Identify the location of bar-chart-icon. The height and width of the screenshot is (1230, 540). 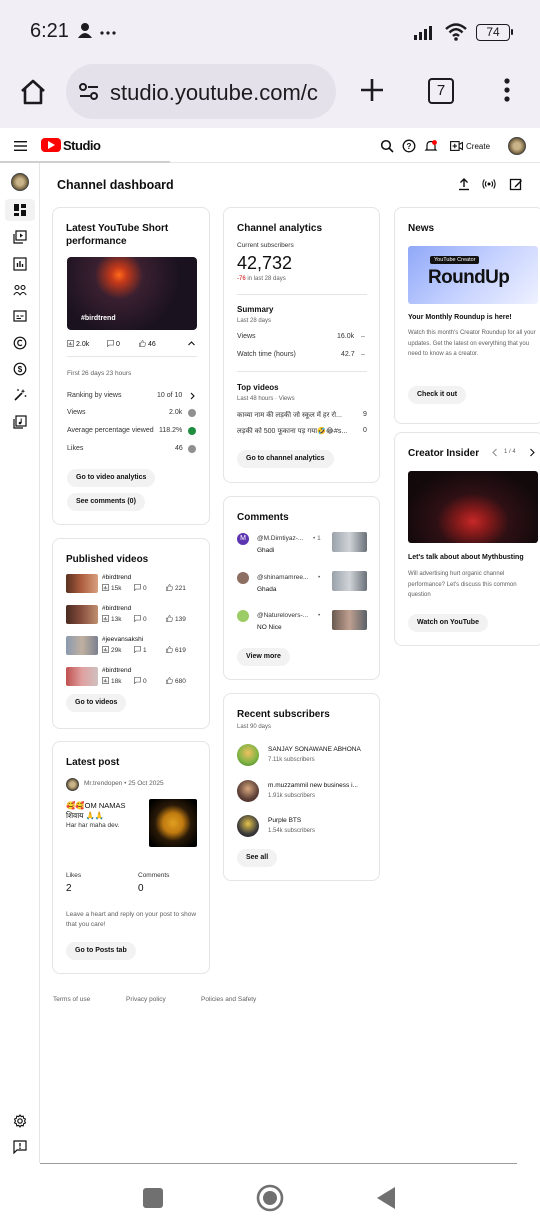
(70, 343).